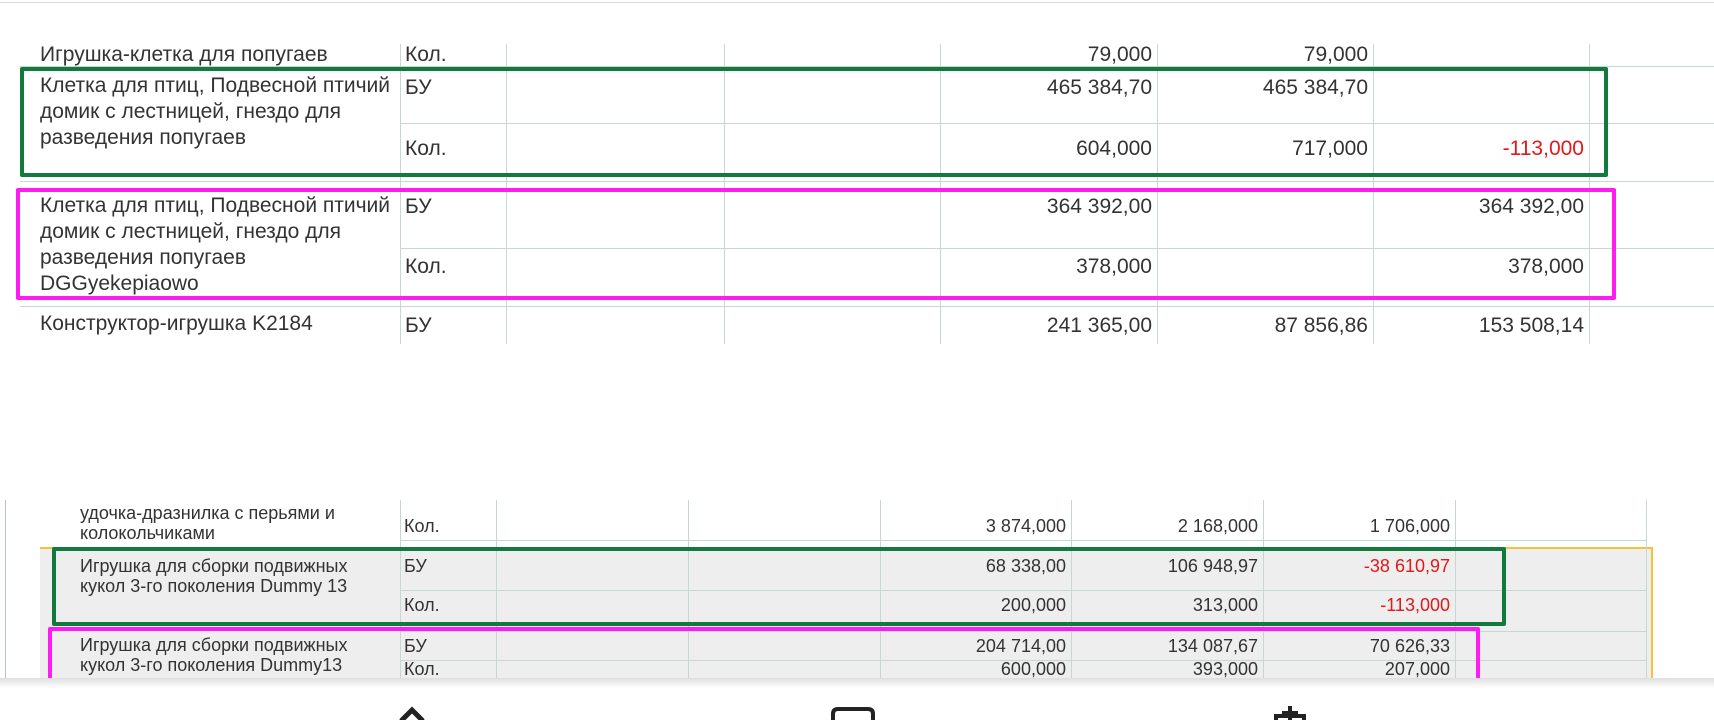  What do you see at coordinates (1652, 613) in the screenshot?
I see `selection-border-right` at bounding box center [1652, 613].